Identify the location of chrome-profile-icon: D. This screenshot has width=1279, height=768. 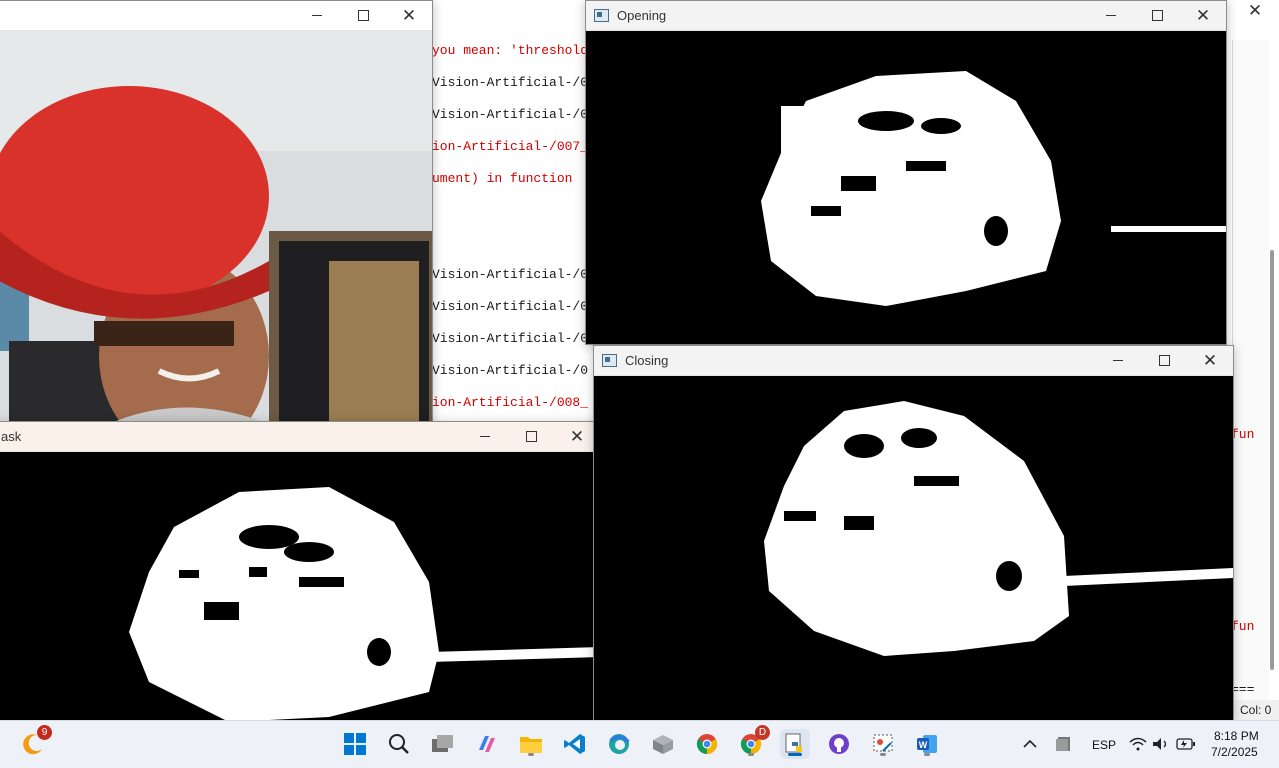
(753, 742).